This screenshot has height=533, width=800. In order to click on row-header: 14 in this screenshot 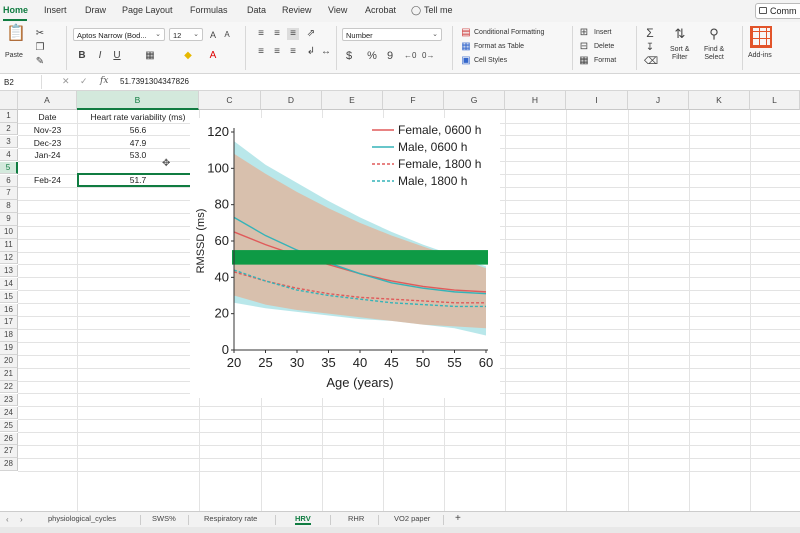, I will do `click(9, 284)`.